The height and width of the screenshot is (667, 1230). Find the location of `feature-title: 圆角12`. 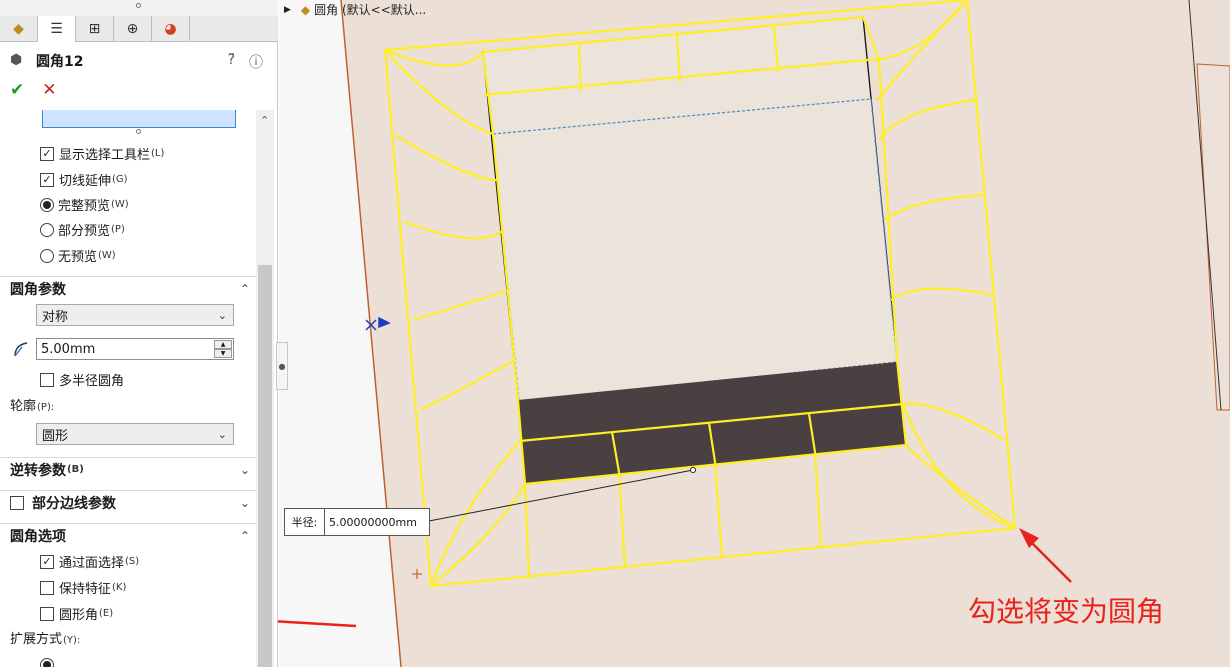

feature-title: 圆角12 is located at coordinates (60, 62).